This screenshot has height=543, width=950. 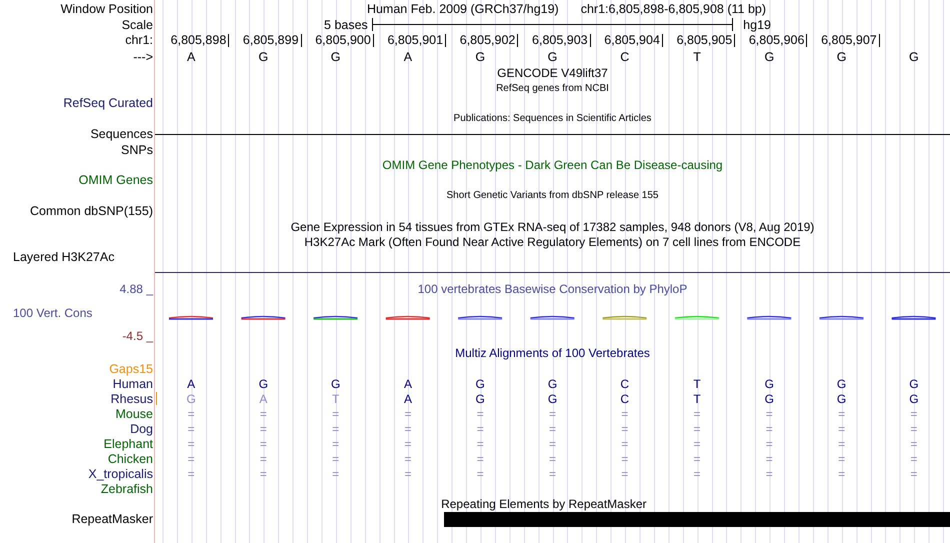 I want to click on species-label: Elephant, so click(x=128, y=443).